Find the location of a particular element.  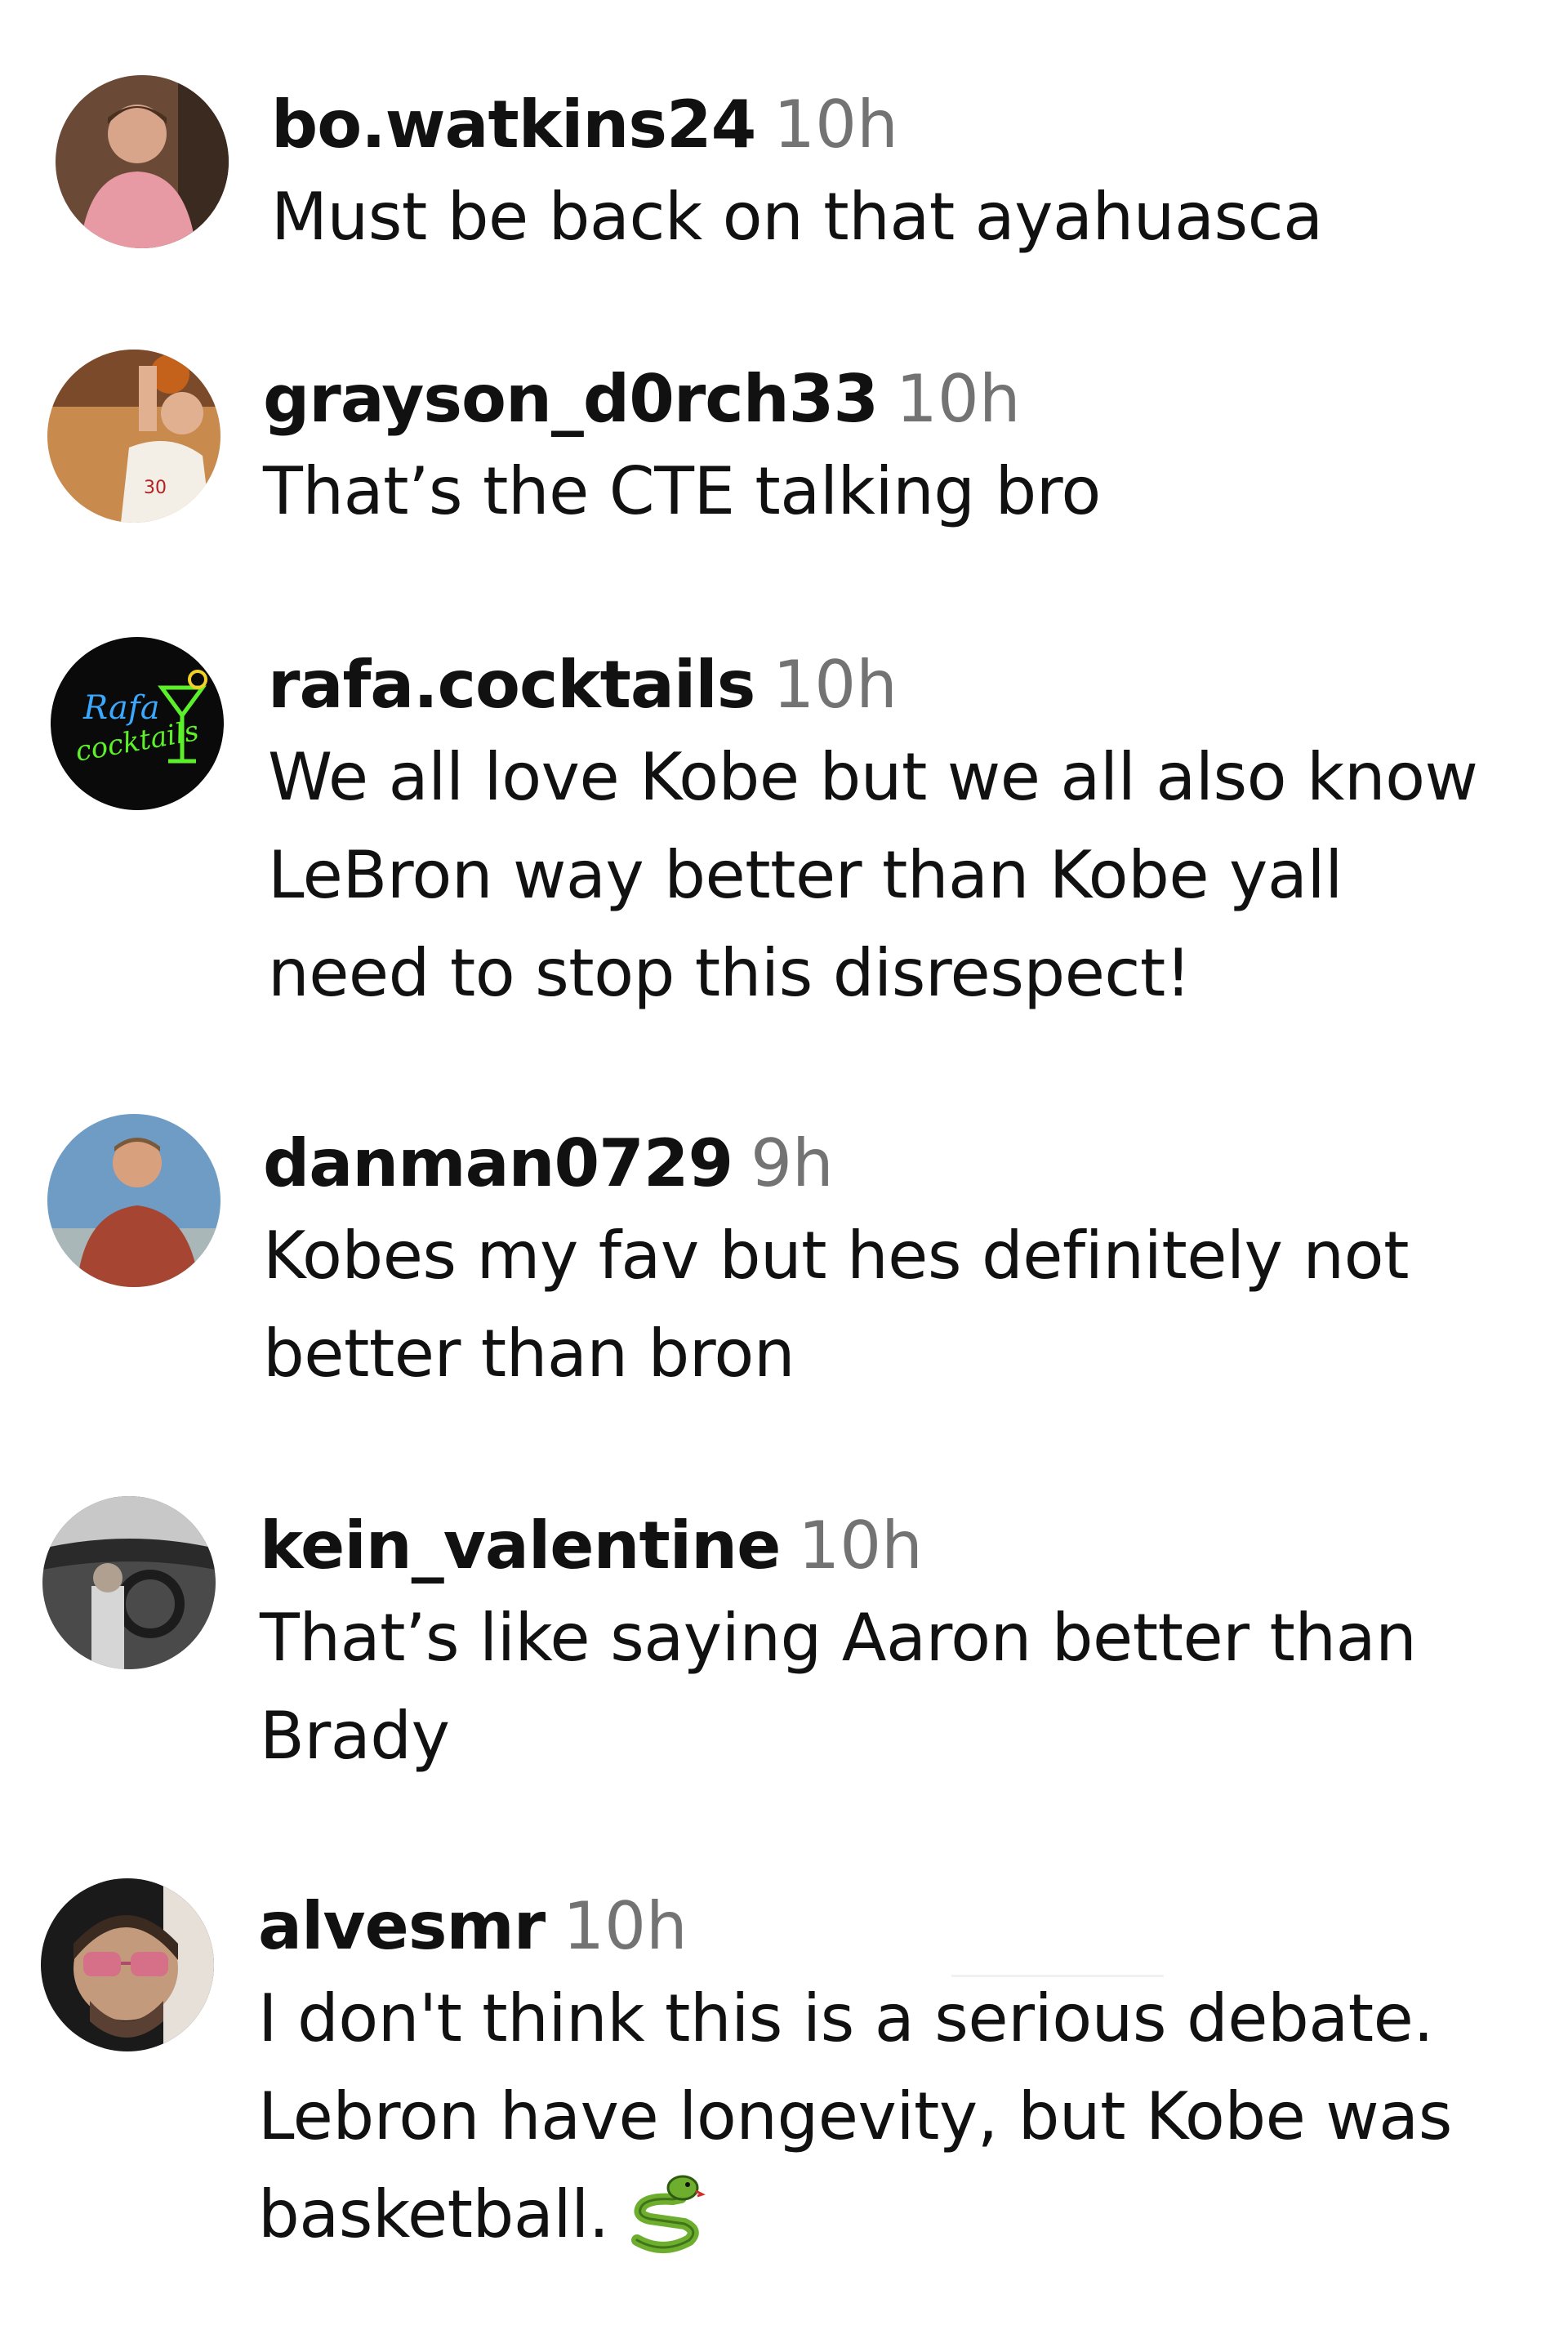

comment-username: kein_valentine is located at coordinates (520, 1546).